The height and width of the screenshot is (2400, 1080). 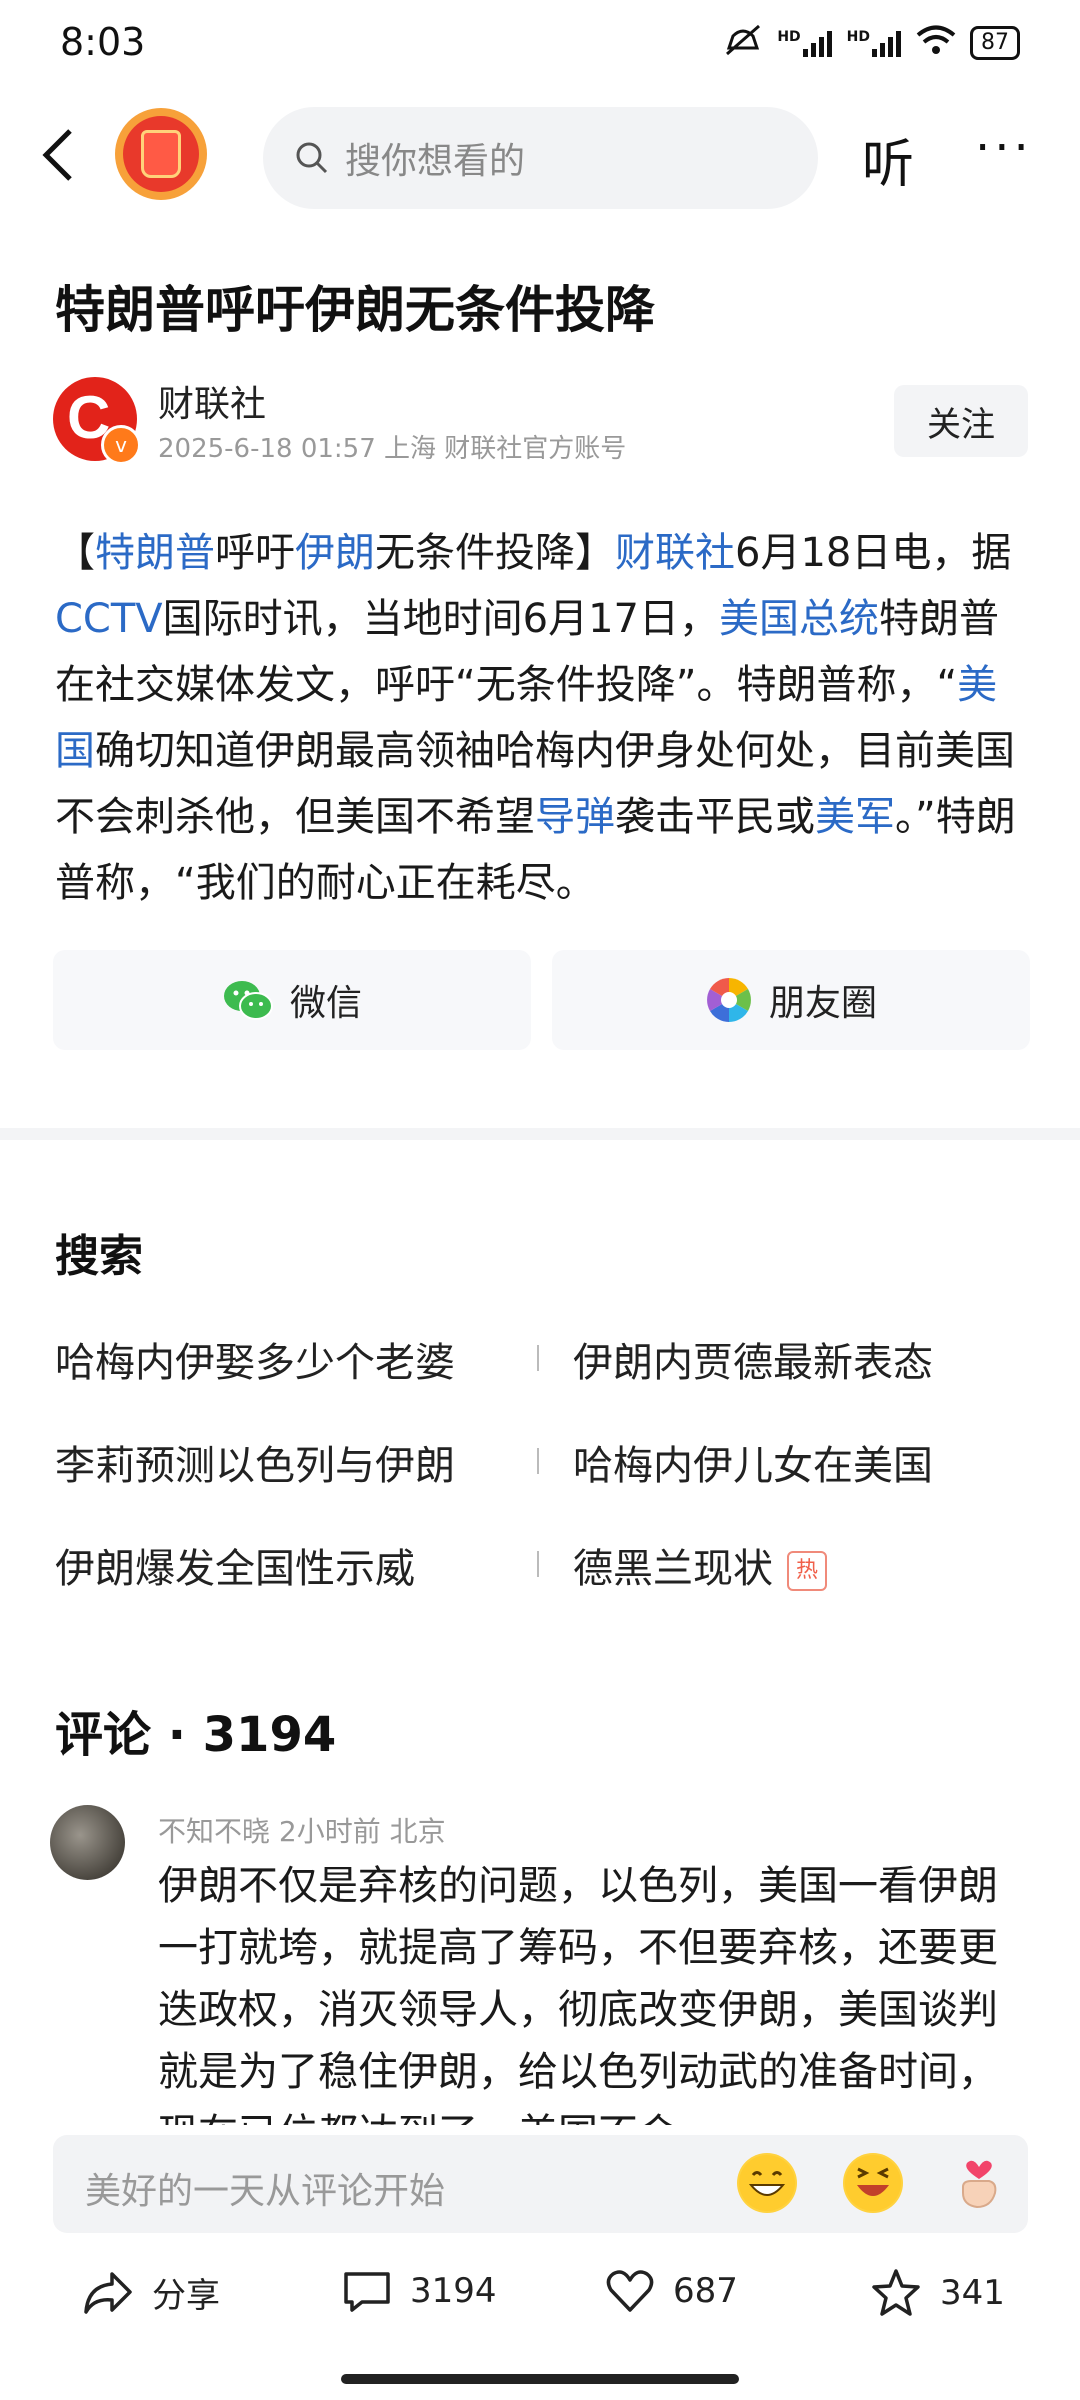 What do you see at coordinates (367, 2292) in the screenshot?
I see `comment-icon` at bounding box center [367, 2292].